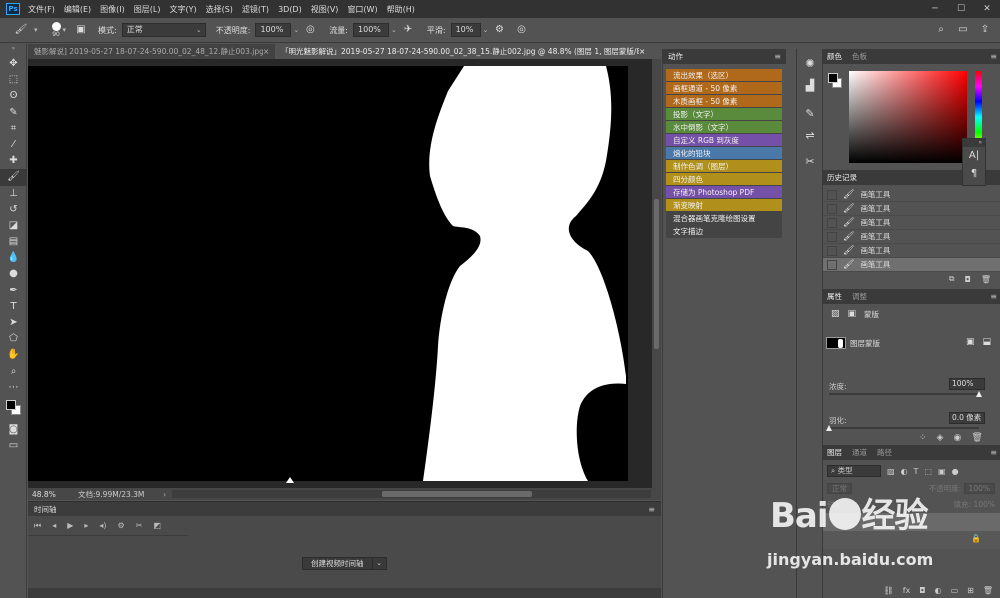 Image resolution: width=1000 pixels, height=598 pixels. Describe the element at coordinates (147, 9) in the screenshot. I see `menu-layer: 图层(L)` at that location.